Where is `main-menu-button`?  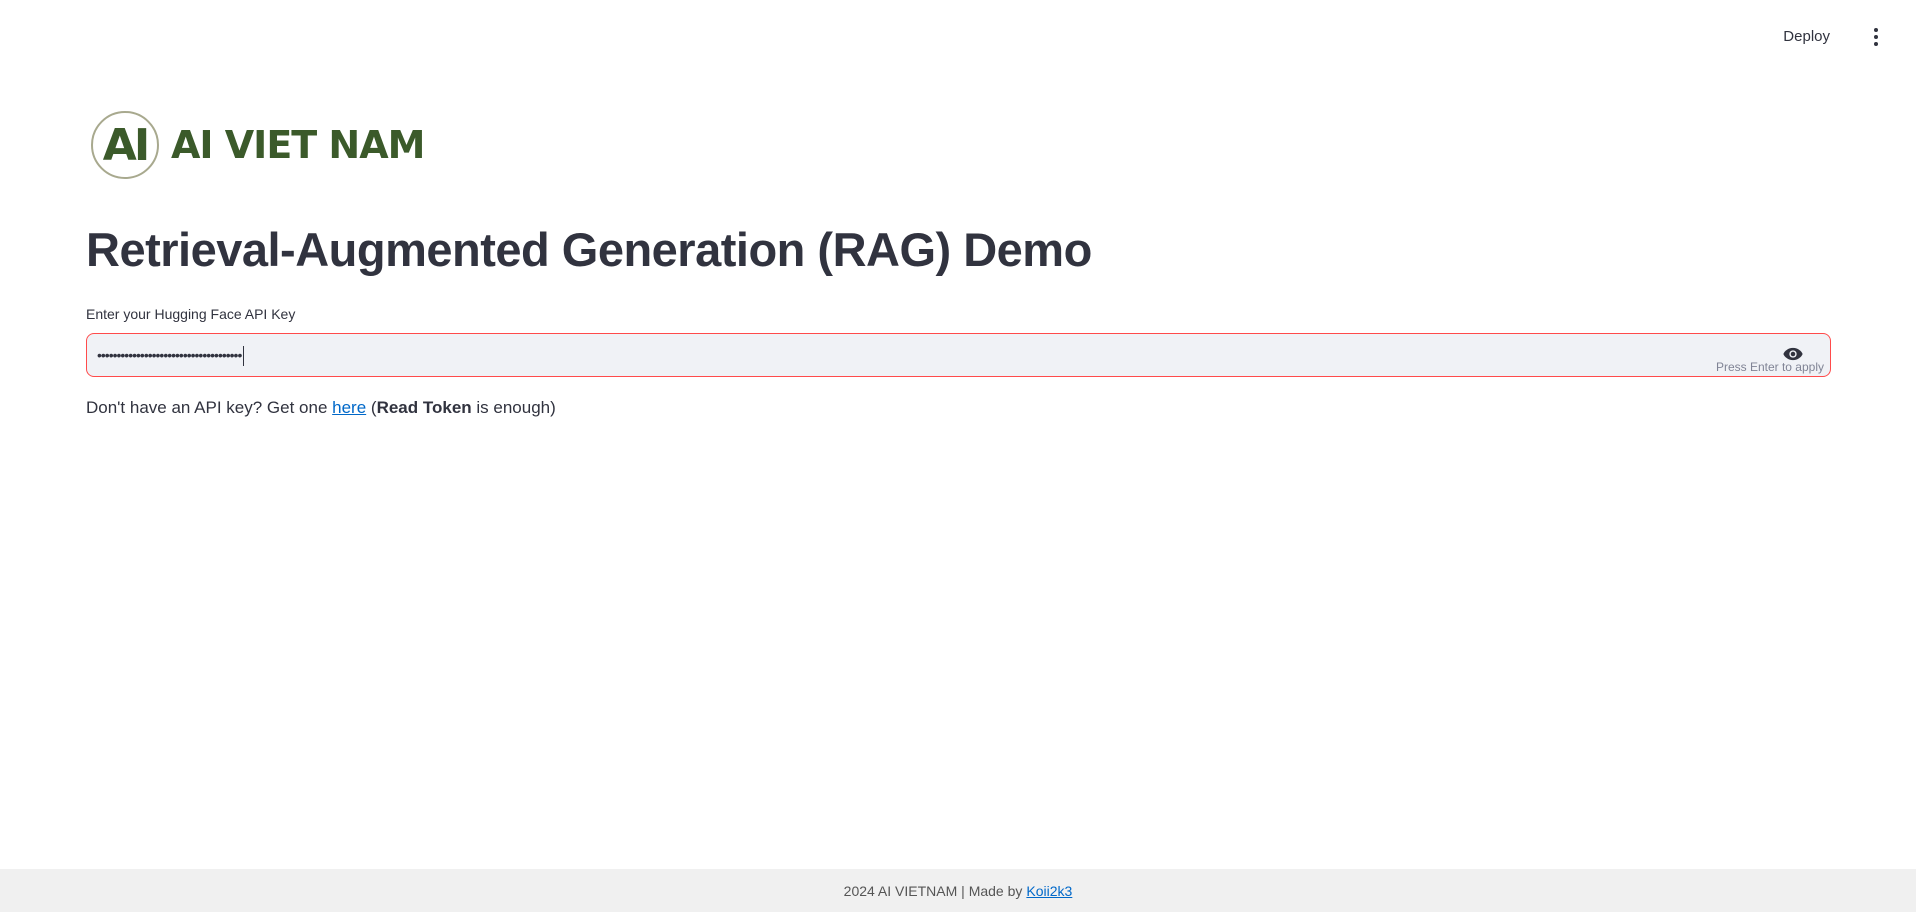
main-menu-button is located at coordinates (1876, 37).